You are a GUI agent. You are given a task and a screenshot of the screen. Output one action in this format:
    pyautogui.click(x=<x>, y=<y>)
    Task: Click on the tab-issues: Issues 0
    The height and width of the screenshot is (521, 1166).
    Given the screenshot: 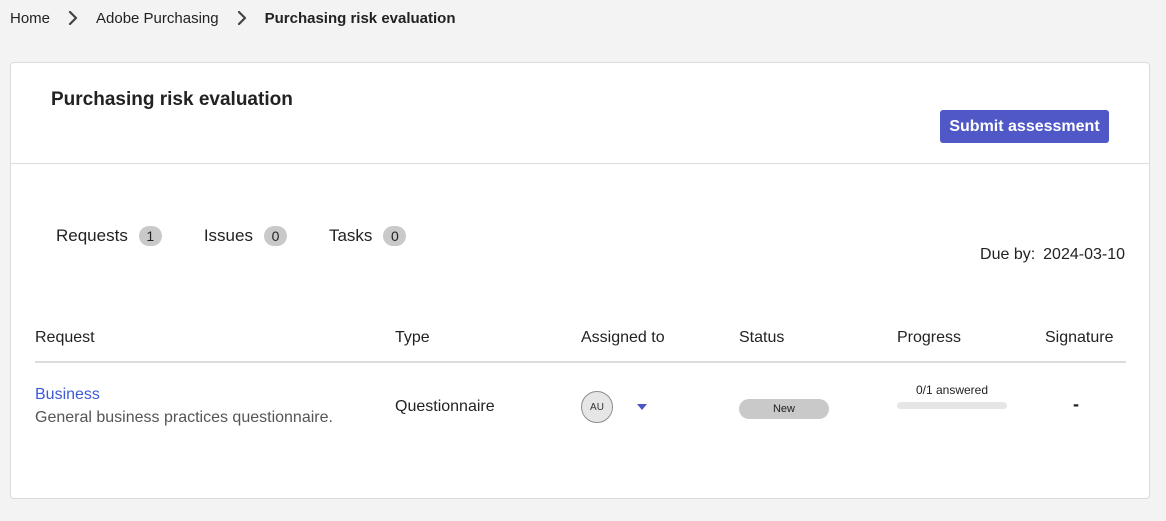 What is the action you would take?
    pyautogui.click(x=245, y=236)
    